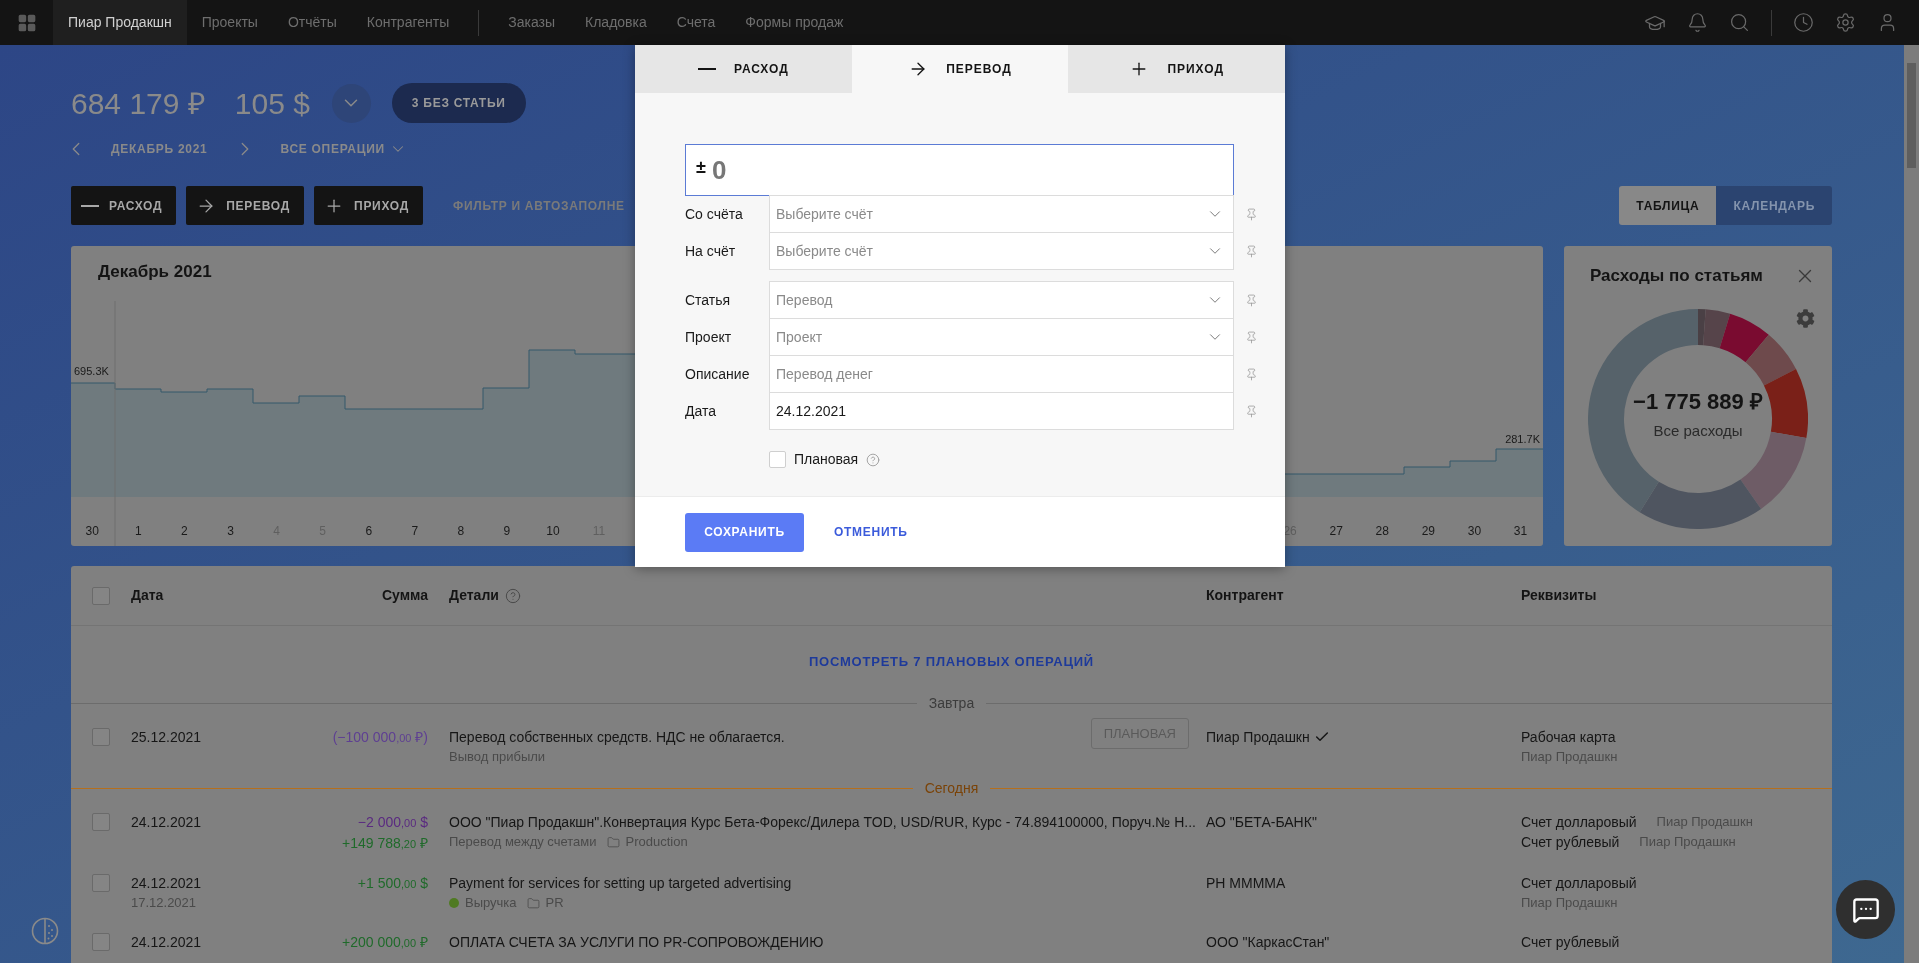  Describe the element at coordinates (1698, 430) in the screenshot. I see `expenses-caption: Все расходы` at that location.